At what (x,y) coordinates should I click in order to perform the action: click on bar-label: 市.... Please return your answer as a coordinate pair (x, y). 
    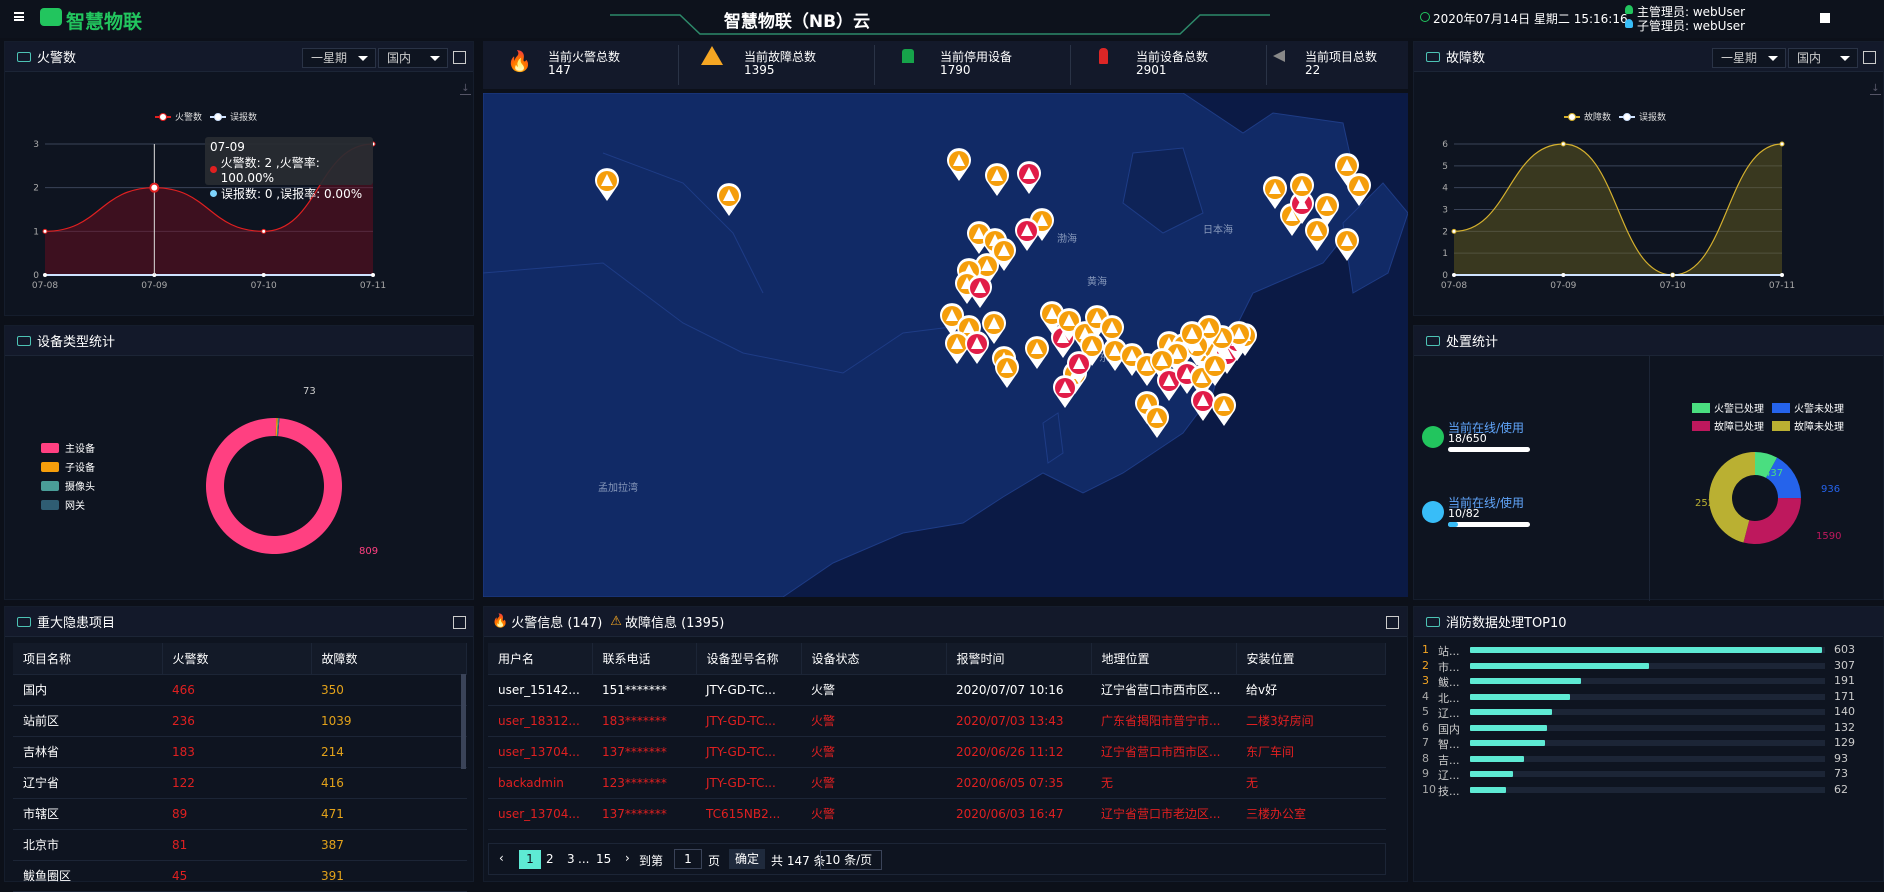
    Looking at the image, I should click on (1449, 667).